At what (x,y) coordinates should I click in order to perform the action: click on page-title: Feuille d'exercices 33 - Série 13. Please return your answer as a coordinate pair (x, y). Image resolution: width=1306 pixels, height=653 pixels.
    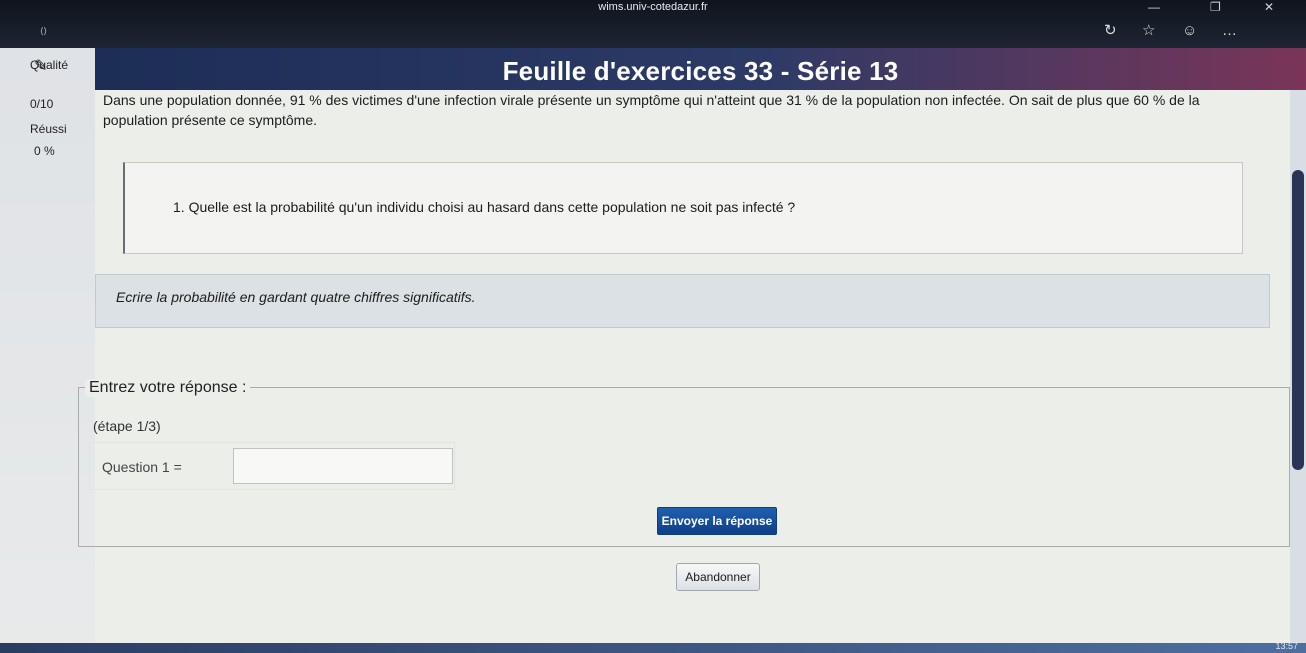
    Looking at the image, I should click on (700, 71).